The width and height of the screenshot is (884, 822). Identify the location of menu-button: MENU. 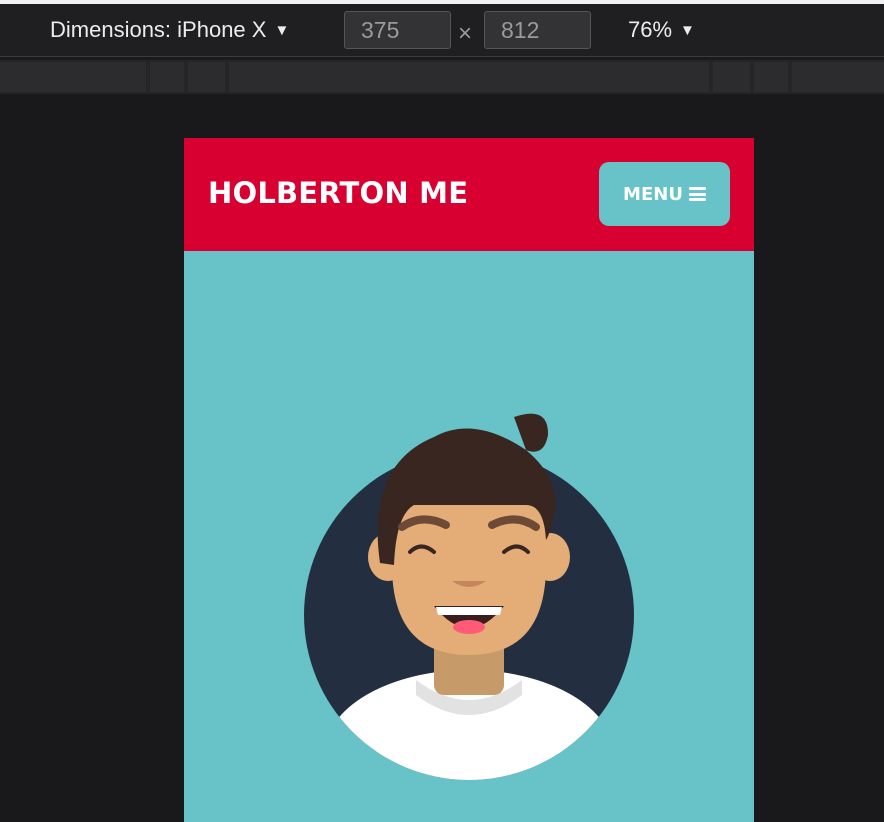
(664, 194).